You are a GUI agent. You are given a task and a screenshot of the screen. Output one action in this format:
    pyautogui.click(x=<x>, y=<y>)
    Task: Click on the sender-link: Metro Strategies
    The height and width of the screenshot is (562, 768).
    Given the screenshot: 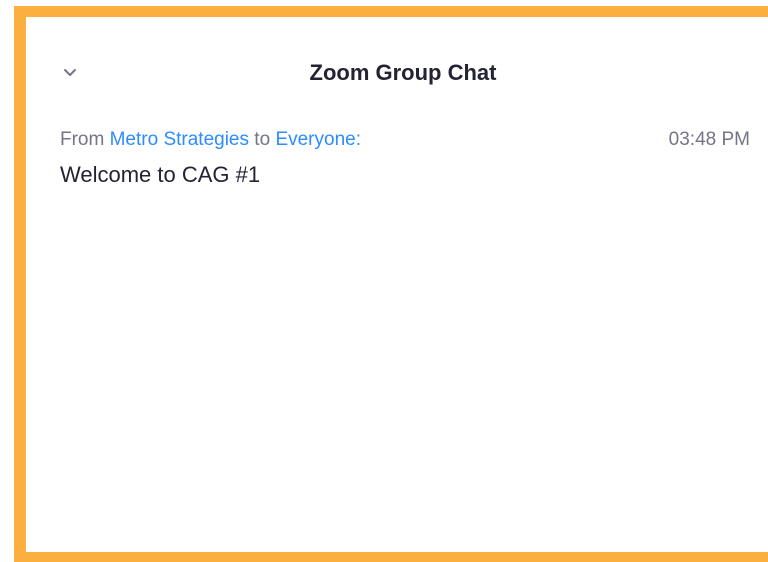 What is the action you would take?
    pyautogui.click(x=179, y=139)
    